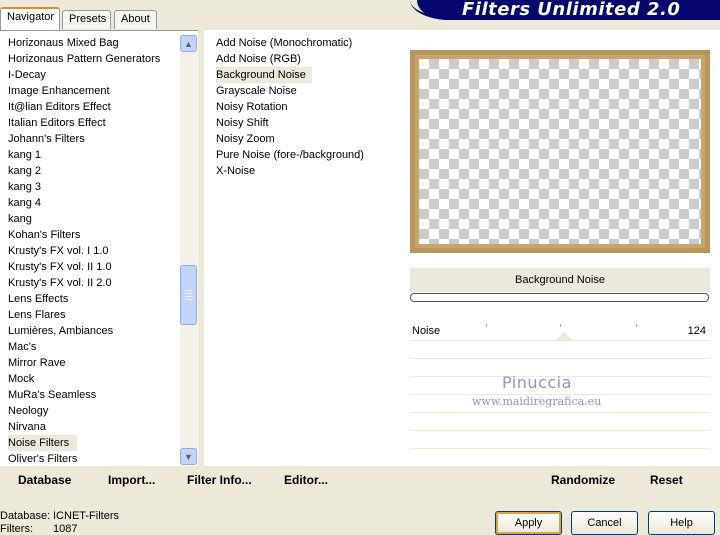  Describe the element at coordinates (681, 523) in the screenshot. I see `help-button: Help` at that location.